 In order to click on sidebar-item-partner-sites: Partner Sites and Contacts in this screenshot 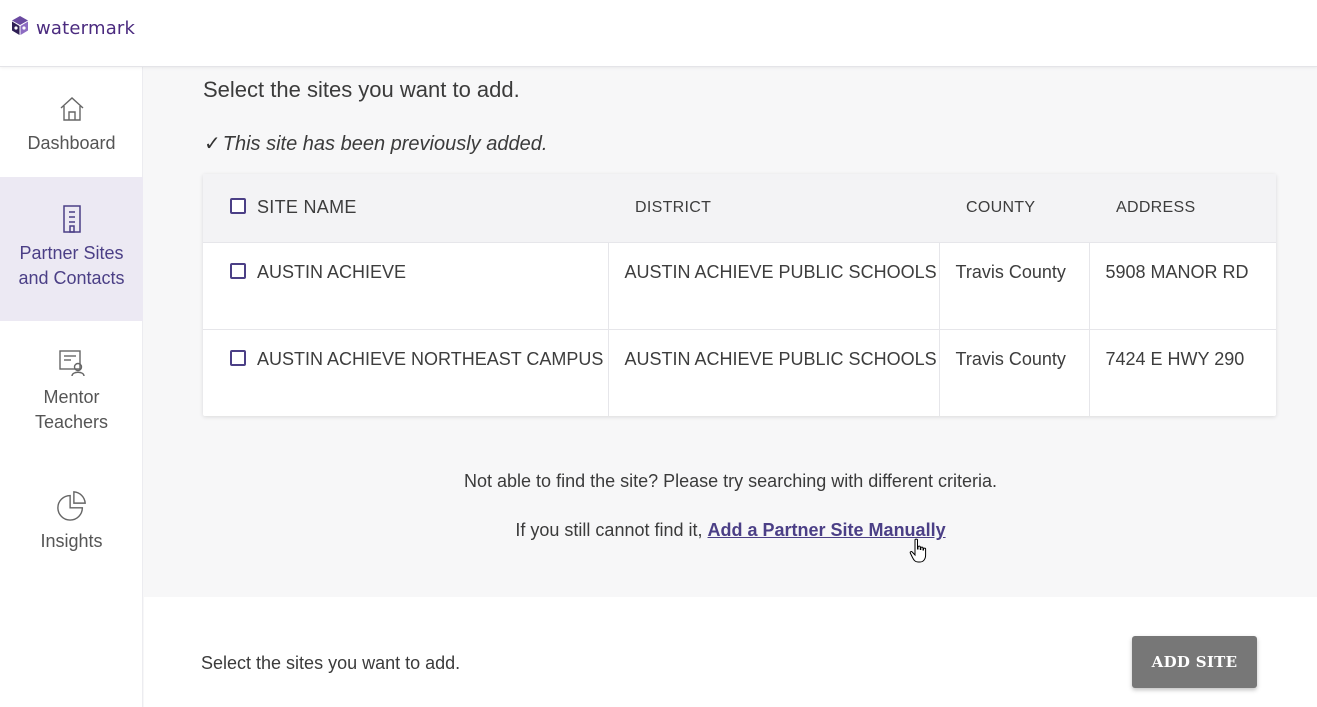, I will do `click(71, 249)`.